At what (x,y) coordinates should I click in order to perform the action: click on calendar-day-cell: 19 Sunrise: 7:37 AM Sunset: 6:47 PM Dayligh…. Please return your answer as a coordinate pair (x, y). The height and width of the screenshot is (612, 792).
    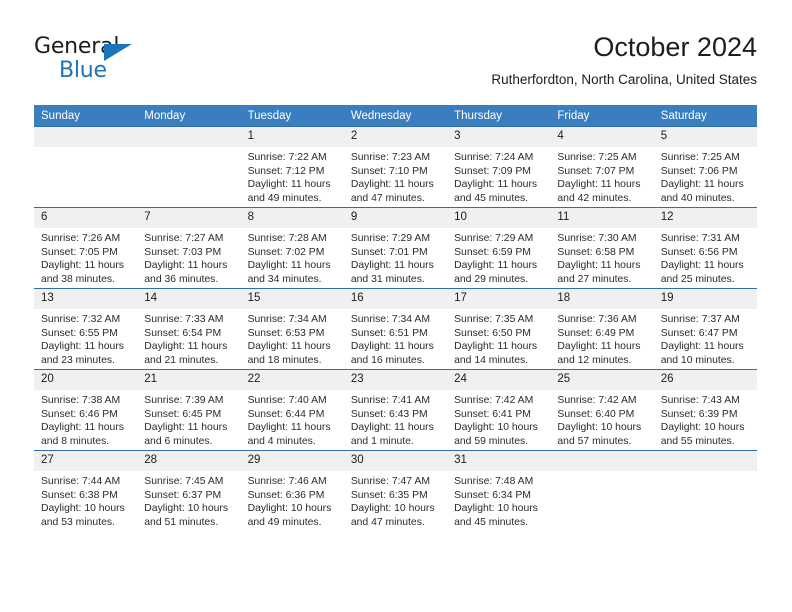
    Looking at the image, I should click on (705, 329).